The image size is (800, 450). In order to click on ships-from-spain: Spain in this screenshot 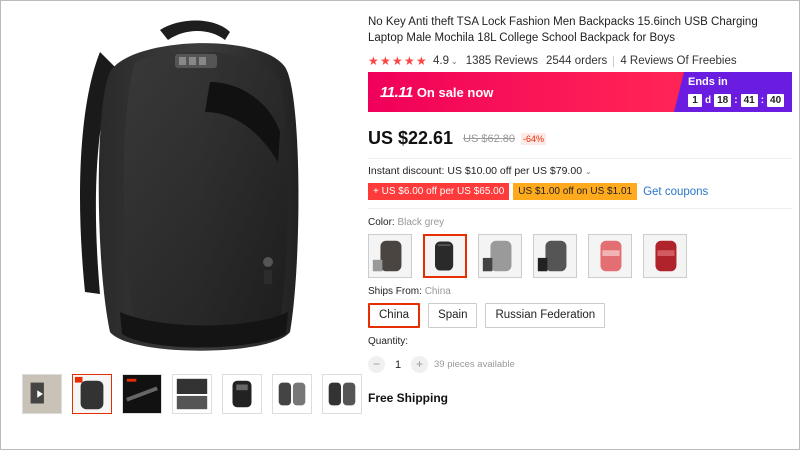, I will do `click(453, 315)`.